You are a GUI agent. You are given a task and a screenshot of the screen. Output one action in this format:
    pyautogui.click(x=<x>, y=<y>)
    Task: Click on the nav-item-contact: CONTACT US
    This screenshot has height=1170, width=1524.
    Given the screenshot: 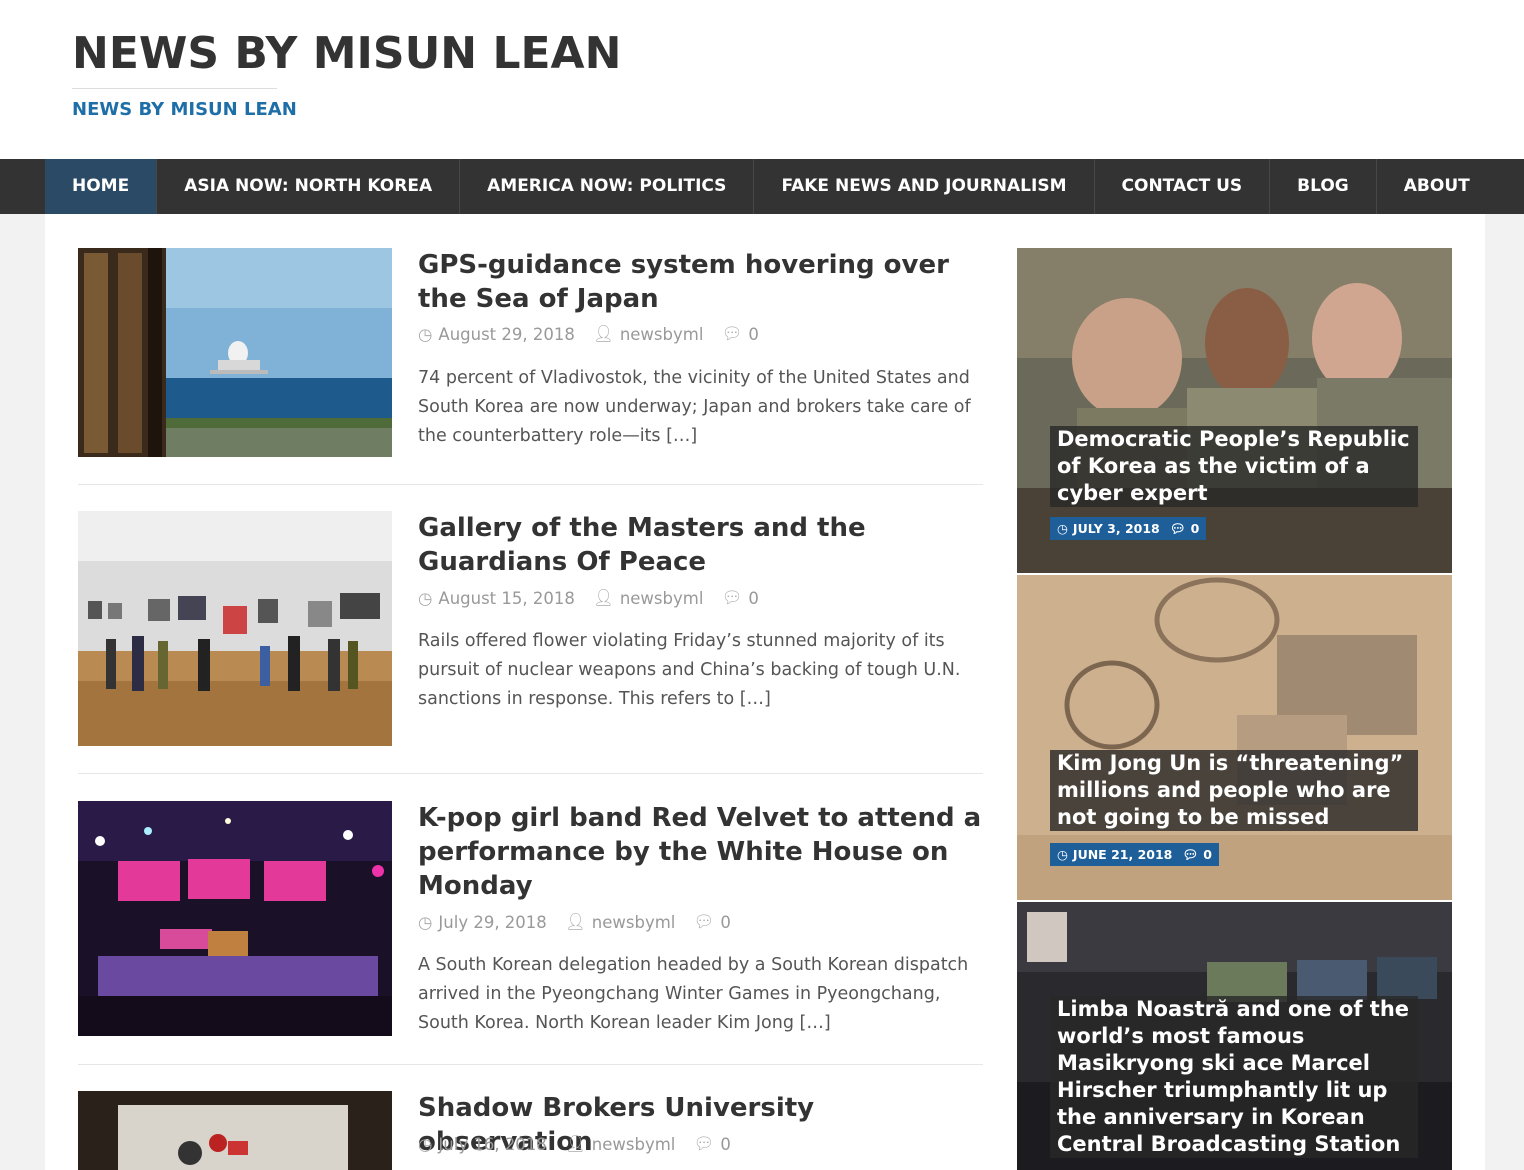 What is the action you would take?
    pyautogui.click(x=1183, y=186)
    